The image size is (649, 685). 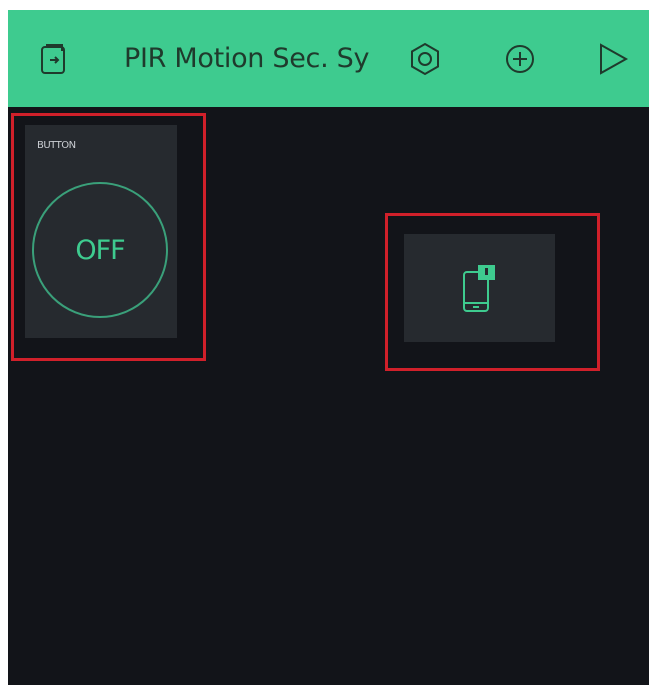 What do you see at coordinates (613, 59) in the screenshot?
I see `play-triangle-icon` at bounding box center [613, 59].